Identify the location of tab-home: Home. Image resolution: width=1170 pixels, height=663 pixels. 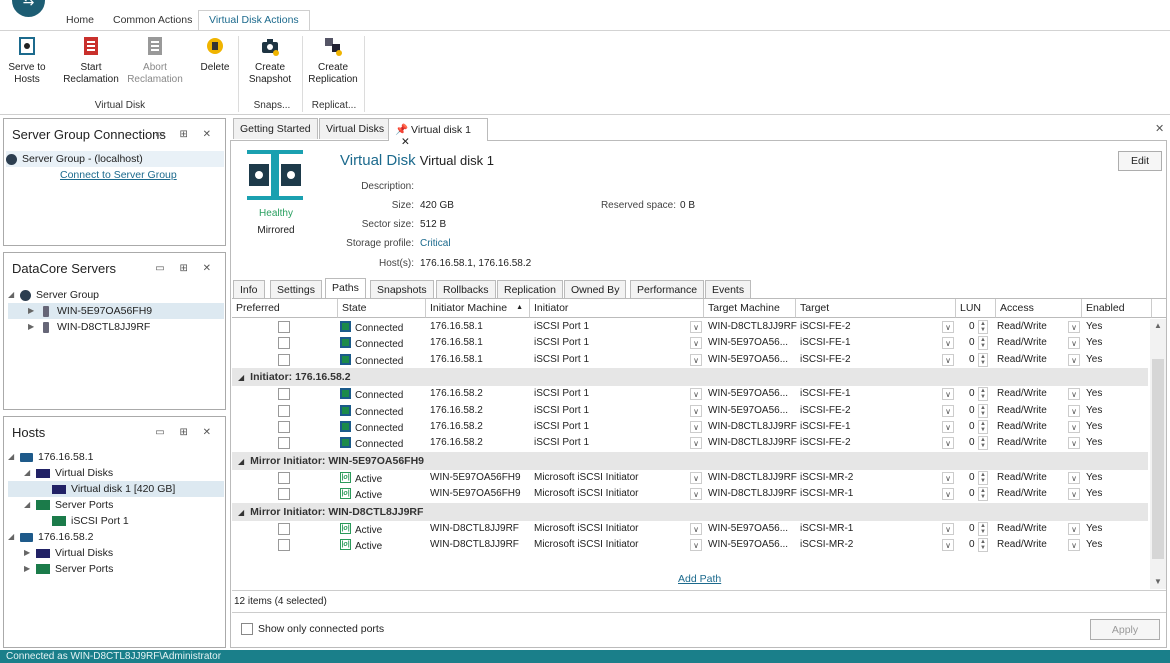
(80, 21).